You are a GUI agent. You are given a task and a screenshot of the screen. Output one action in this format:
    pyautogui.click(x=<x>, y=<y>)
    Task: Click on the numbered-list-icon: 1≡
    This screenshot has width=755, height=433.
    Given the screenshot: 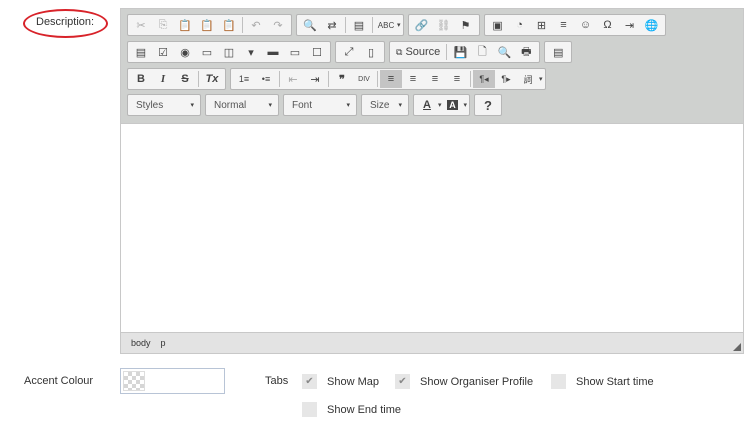 What is the action you would take?
    pyautogui.click(x=244, y=79)
    